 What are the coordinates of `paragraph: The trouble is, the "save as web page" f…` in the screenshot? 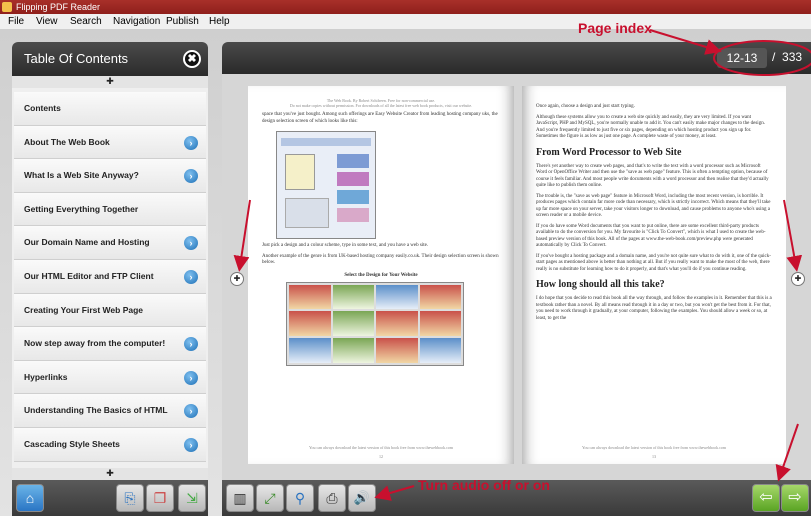 It's located at (653, 206).